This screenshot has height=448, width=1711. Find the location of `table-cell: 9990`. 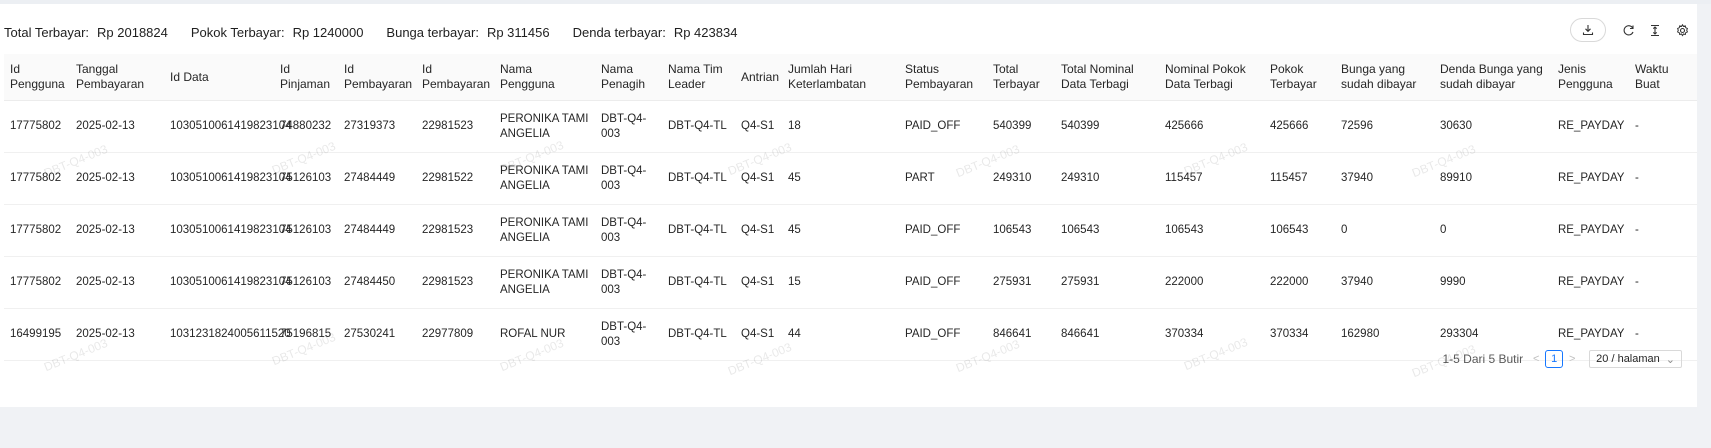

table-cell: 9990 is located at coordinates (1493, 282).